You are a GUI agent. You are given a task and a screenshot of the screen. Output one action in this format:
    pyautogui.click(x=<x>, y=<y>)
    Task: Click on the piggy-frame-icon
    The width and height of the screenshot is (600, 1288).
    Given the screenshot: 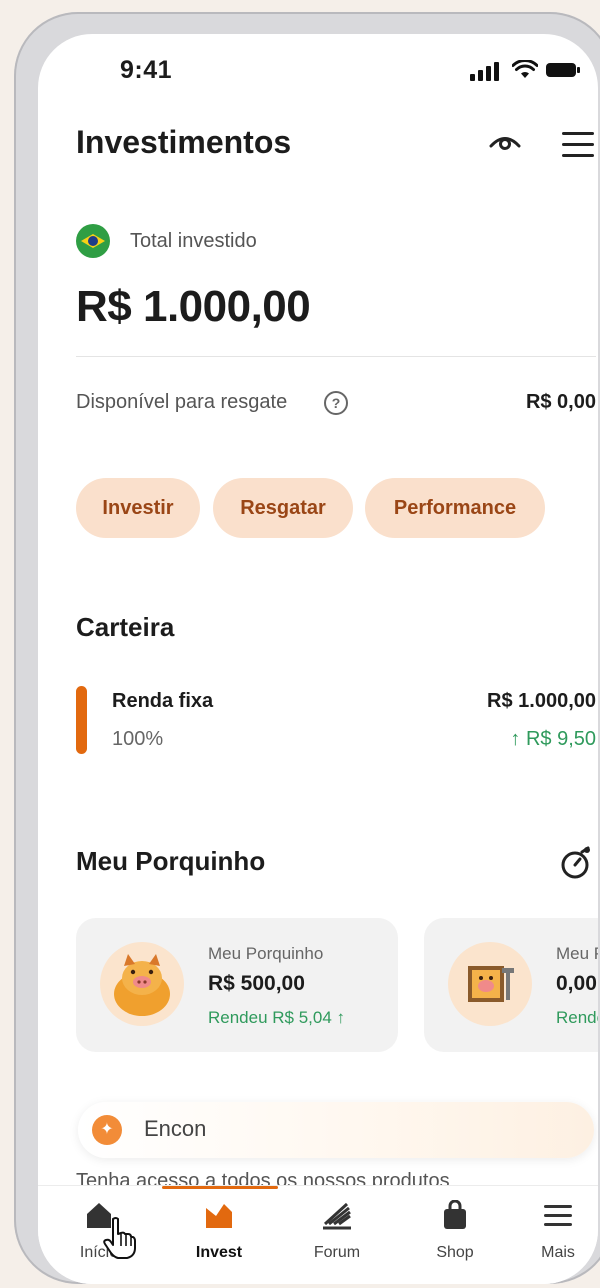 What is the action you would take?
    pyautogui.click(x=491, y=984)
    